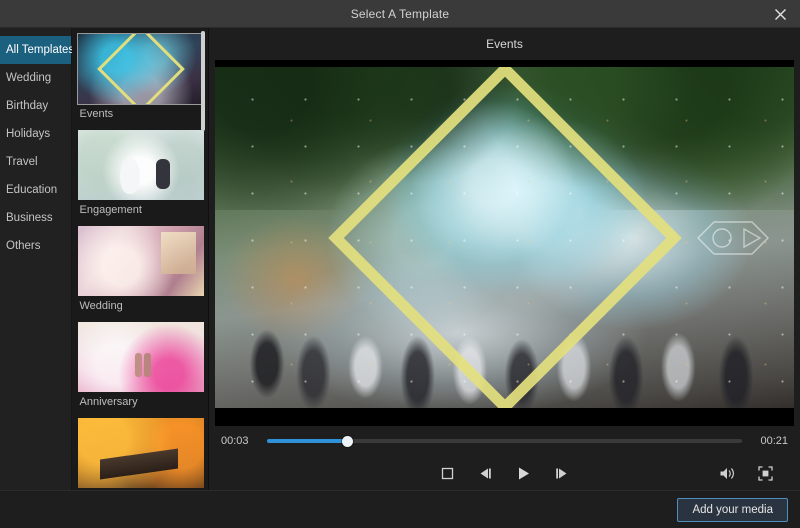 The height and width of the screenshot is (528, 800). I want to click on previous-frame-icon, so click(486, 473).